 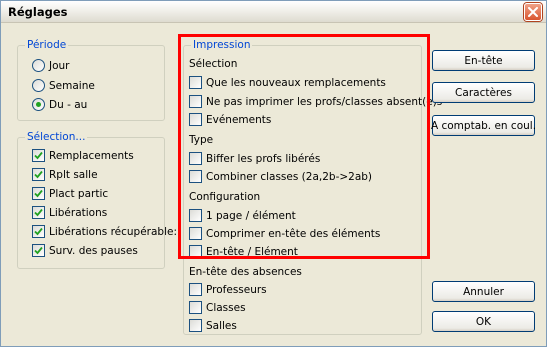 I want to click on radio-selected-dot, so click(x=38, y=104).